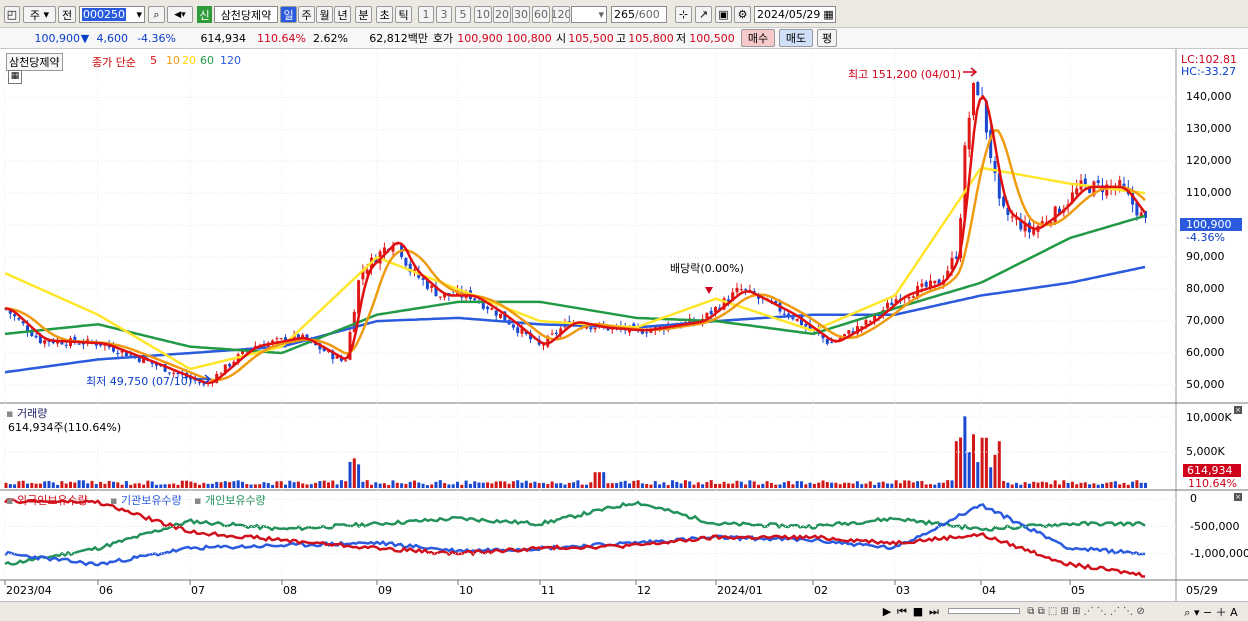  What do you see at coordinates (827, 38) in the screenshot?
I see `eval-button: 평` at bounding box center [827, 38].